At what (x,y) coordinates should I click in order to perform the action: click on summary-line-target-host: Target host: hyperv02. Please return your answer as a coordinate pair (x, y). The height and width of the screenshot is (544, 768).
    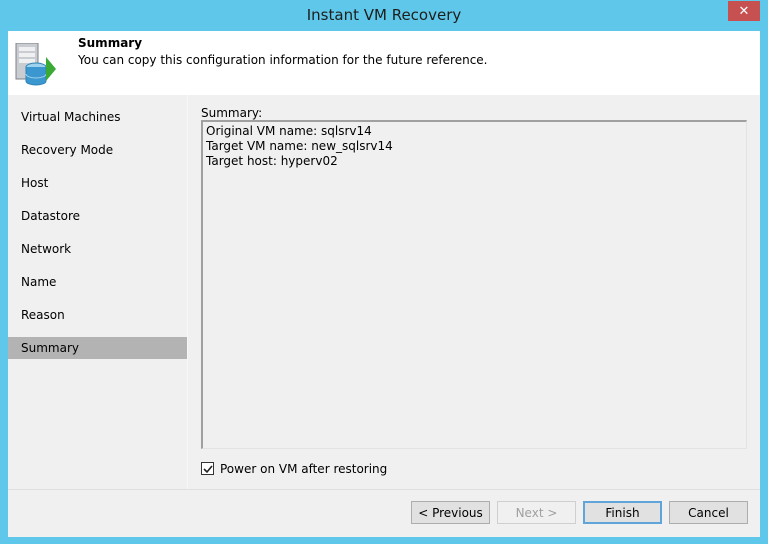
    Looking at the image, I should click on (272, 161).